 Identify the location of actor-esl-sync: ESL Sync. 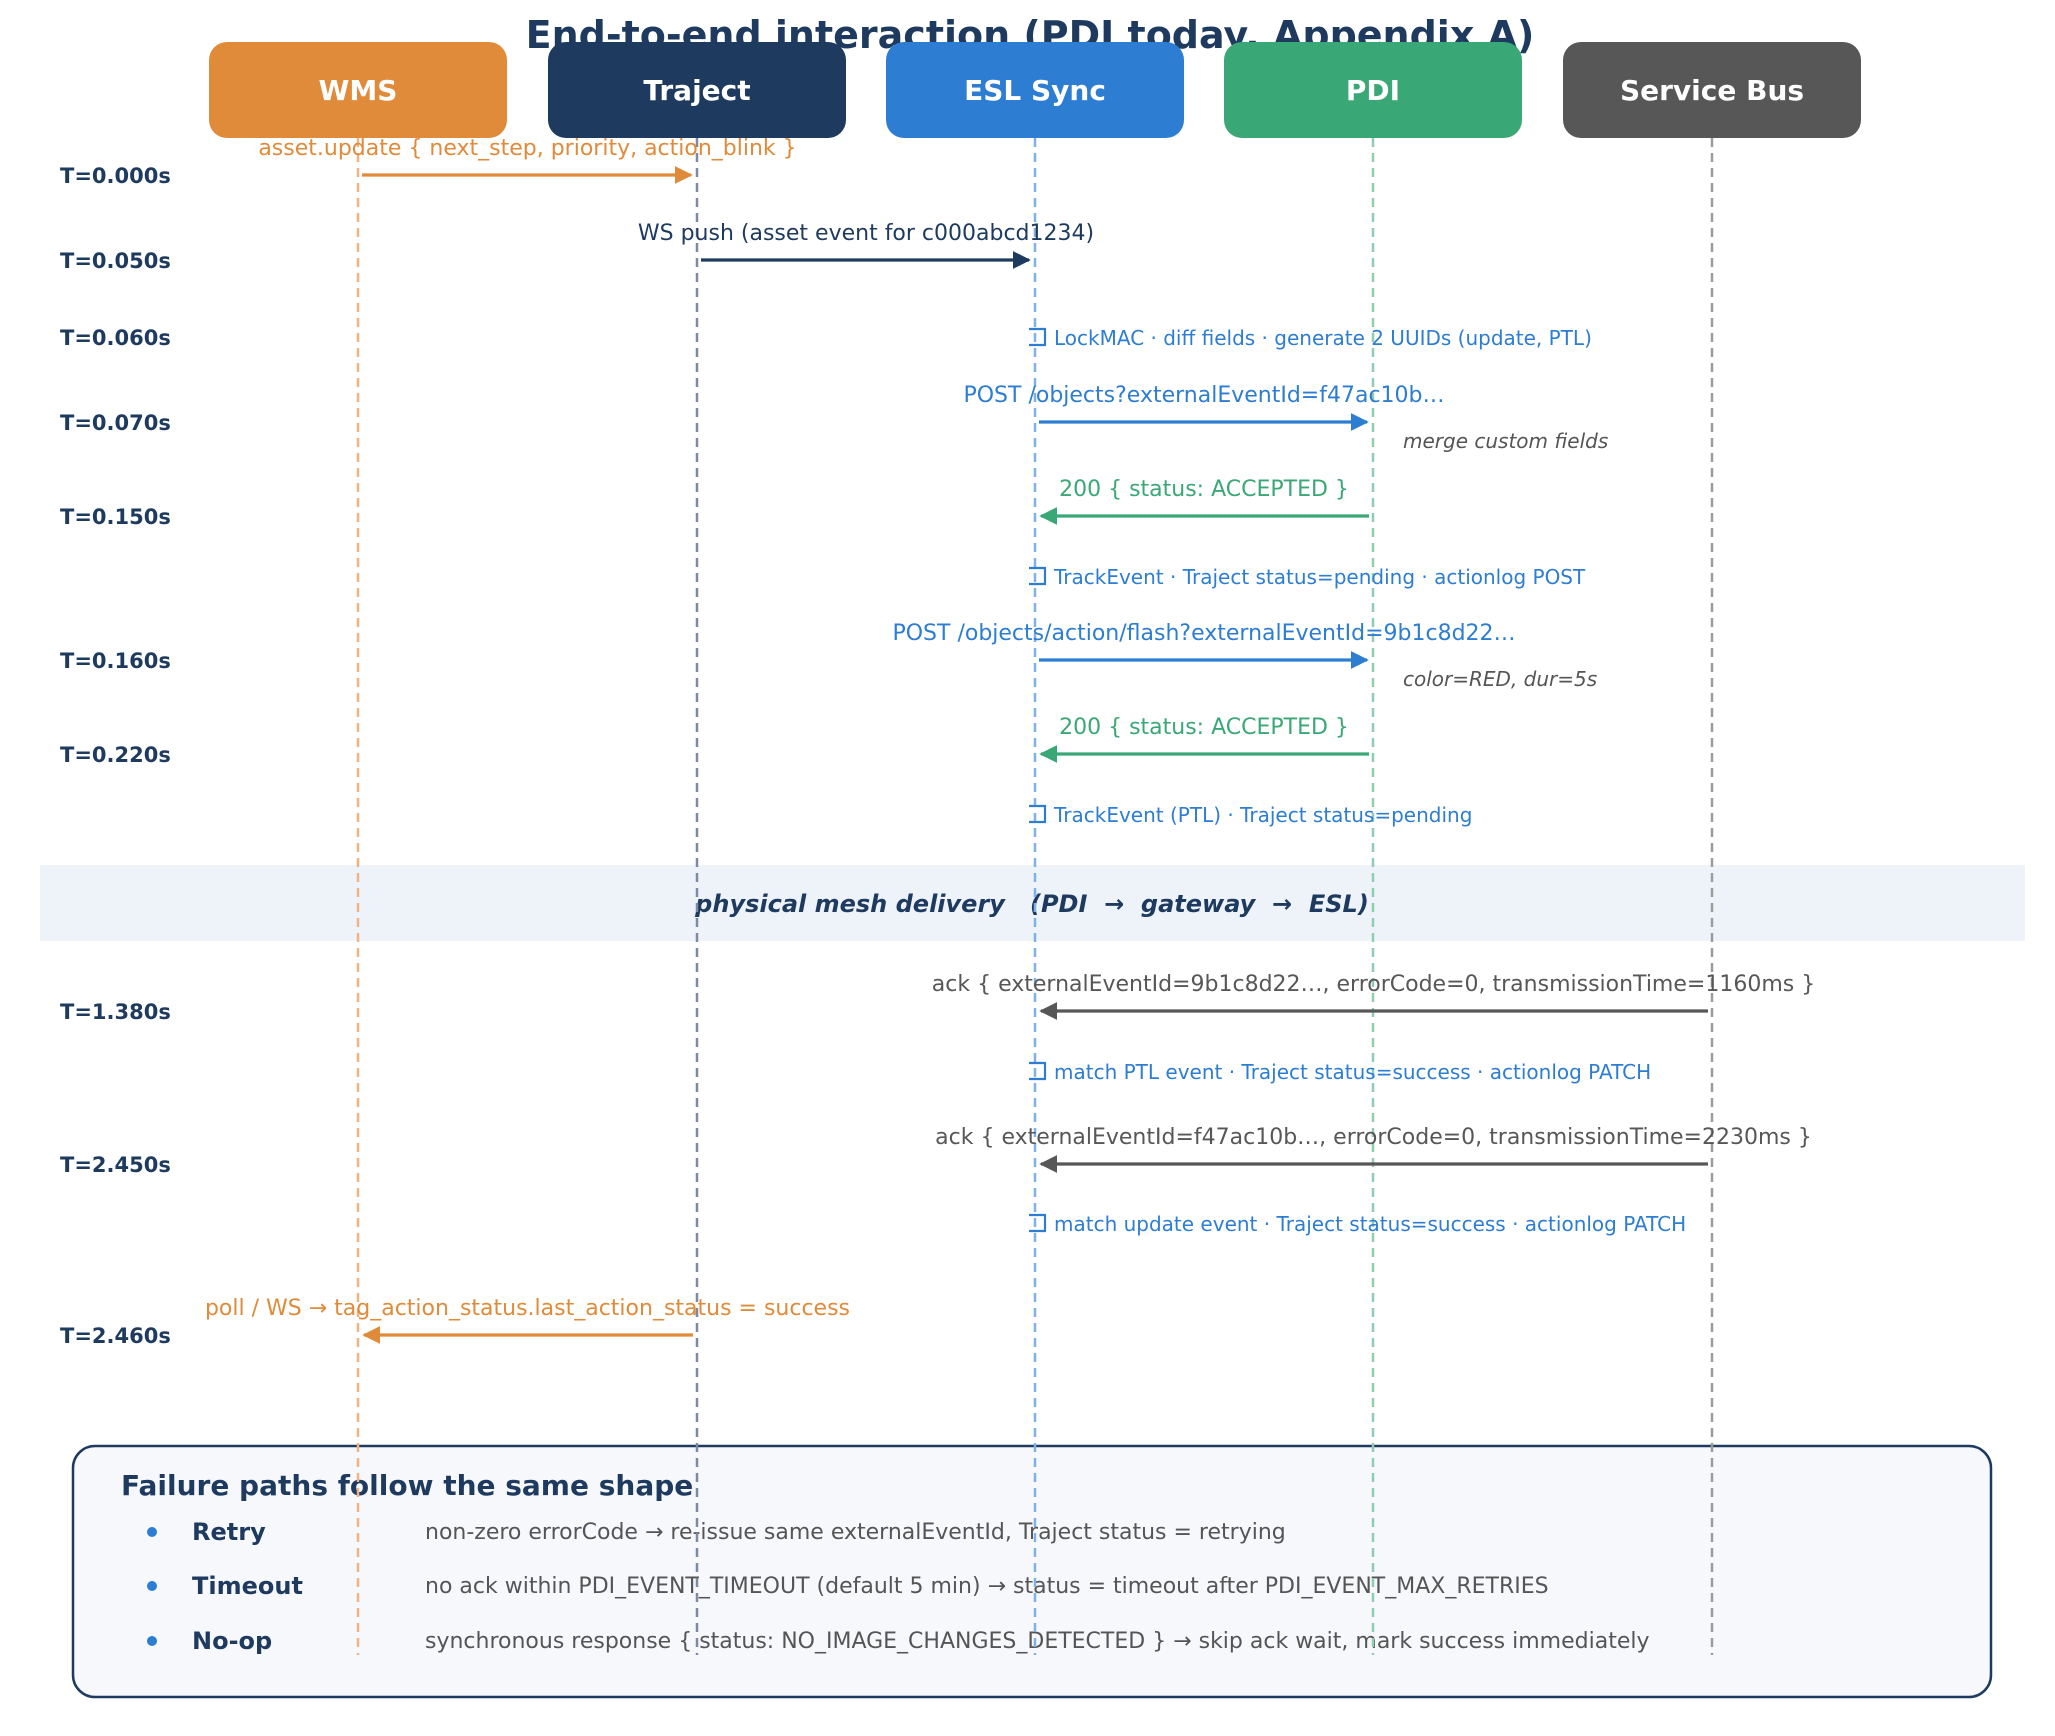
(1035, 90).